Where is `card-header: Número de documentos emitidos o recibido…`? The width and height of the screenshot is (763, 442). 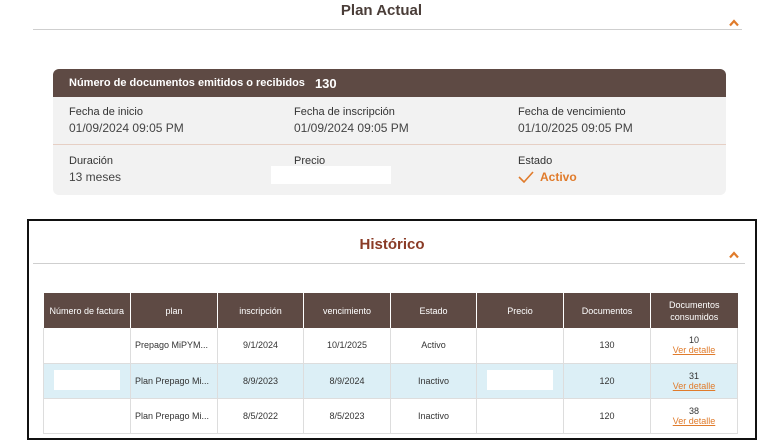 card-header: Número de documentos emitidos o recibido… is located at coordinates (389, 83).